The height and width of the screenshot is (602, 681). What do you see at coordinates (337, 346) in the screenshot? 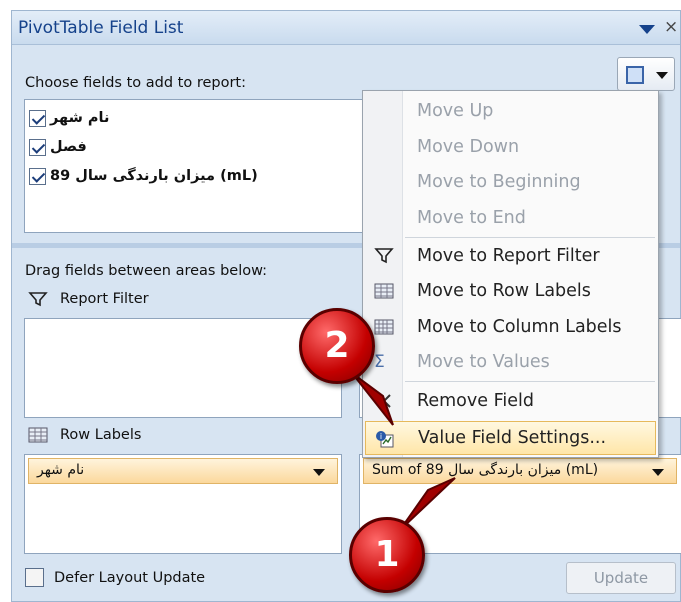
I see `step-2-badge: 2` at bounding box center [337, 346].